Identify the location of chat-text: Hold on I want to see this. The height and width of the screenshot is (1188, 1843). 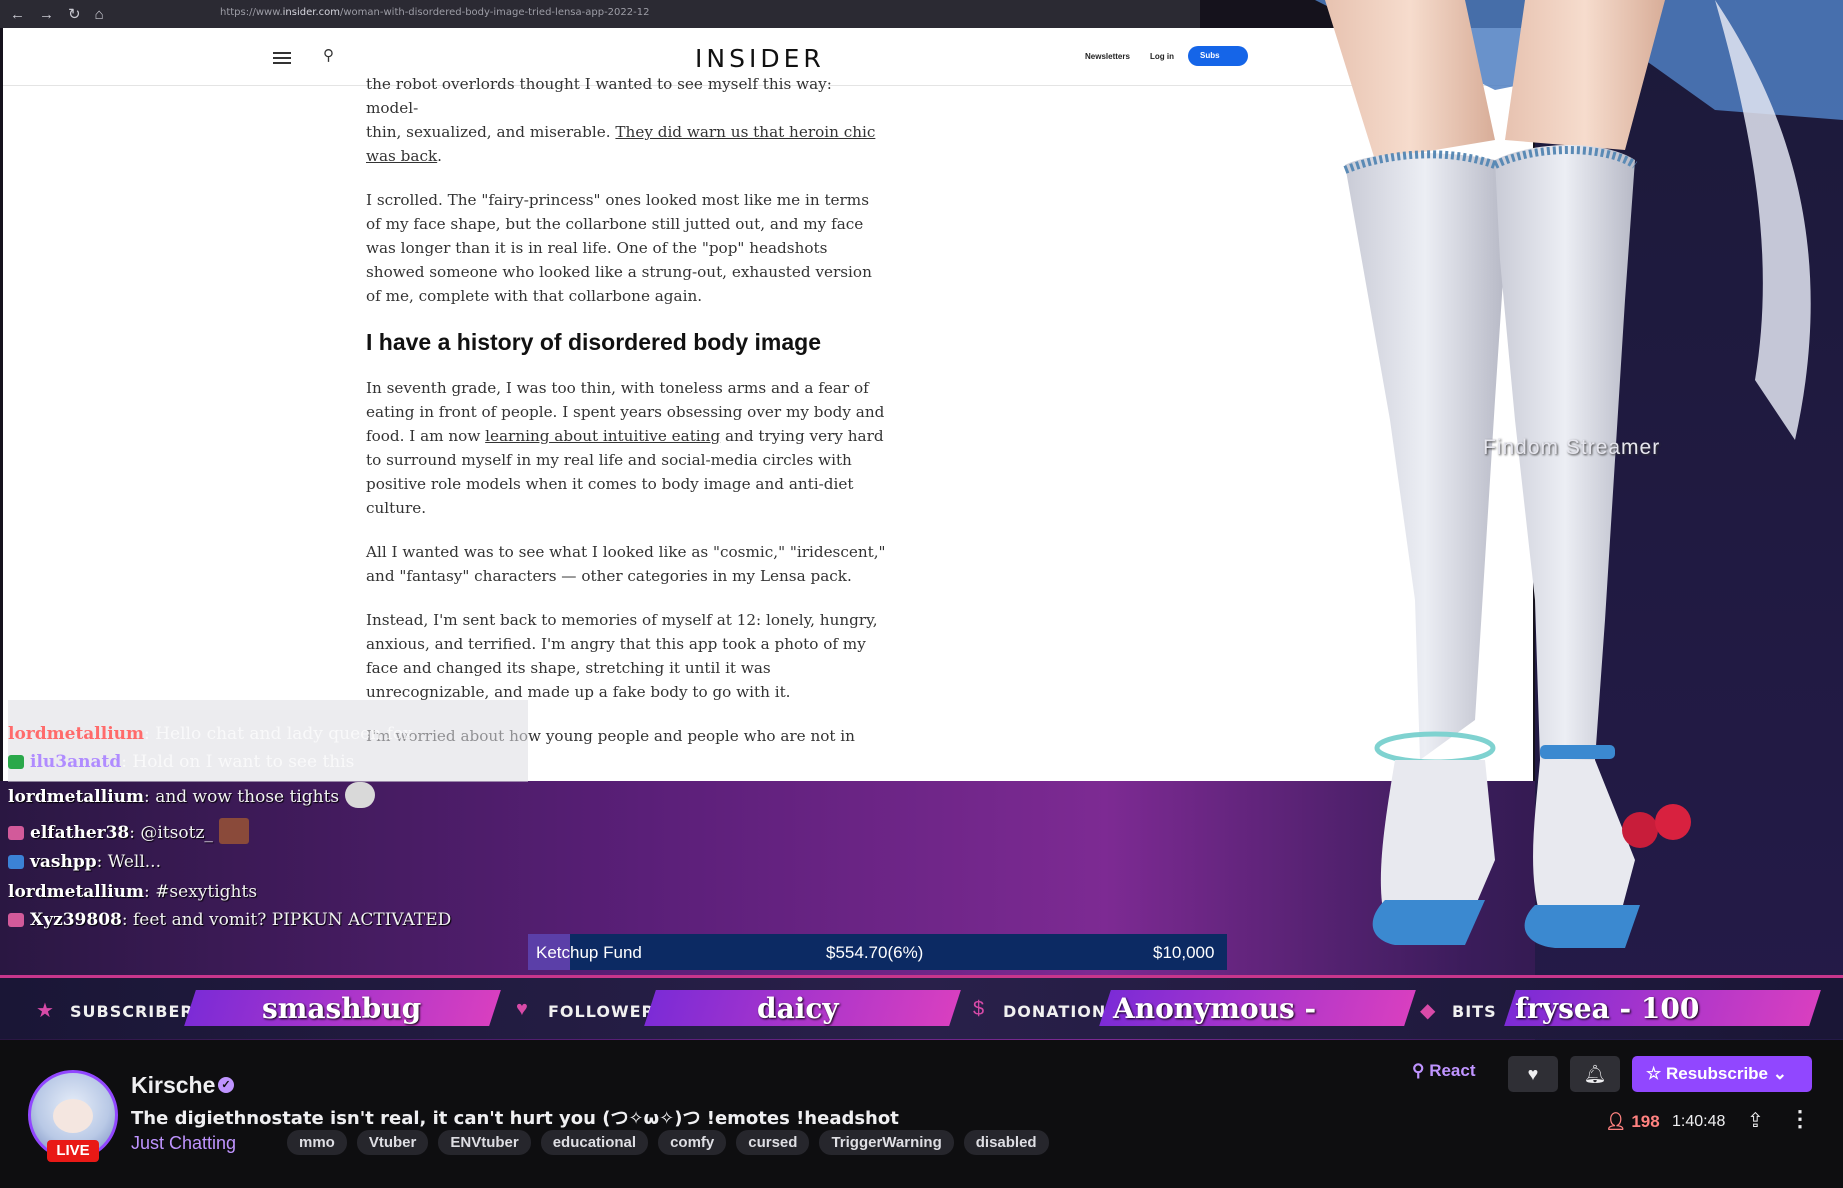
(243, 762).